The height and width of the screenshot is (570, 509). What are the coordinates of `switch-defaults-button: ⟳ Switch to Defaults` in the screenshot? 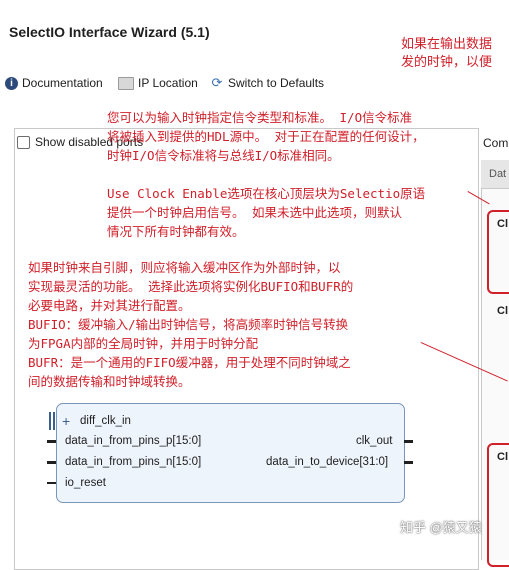 It's located at (267, 83).